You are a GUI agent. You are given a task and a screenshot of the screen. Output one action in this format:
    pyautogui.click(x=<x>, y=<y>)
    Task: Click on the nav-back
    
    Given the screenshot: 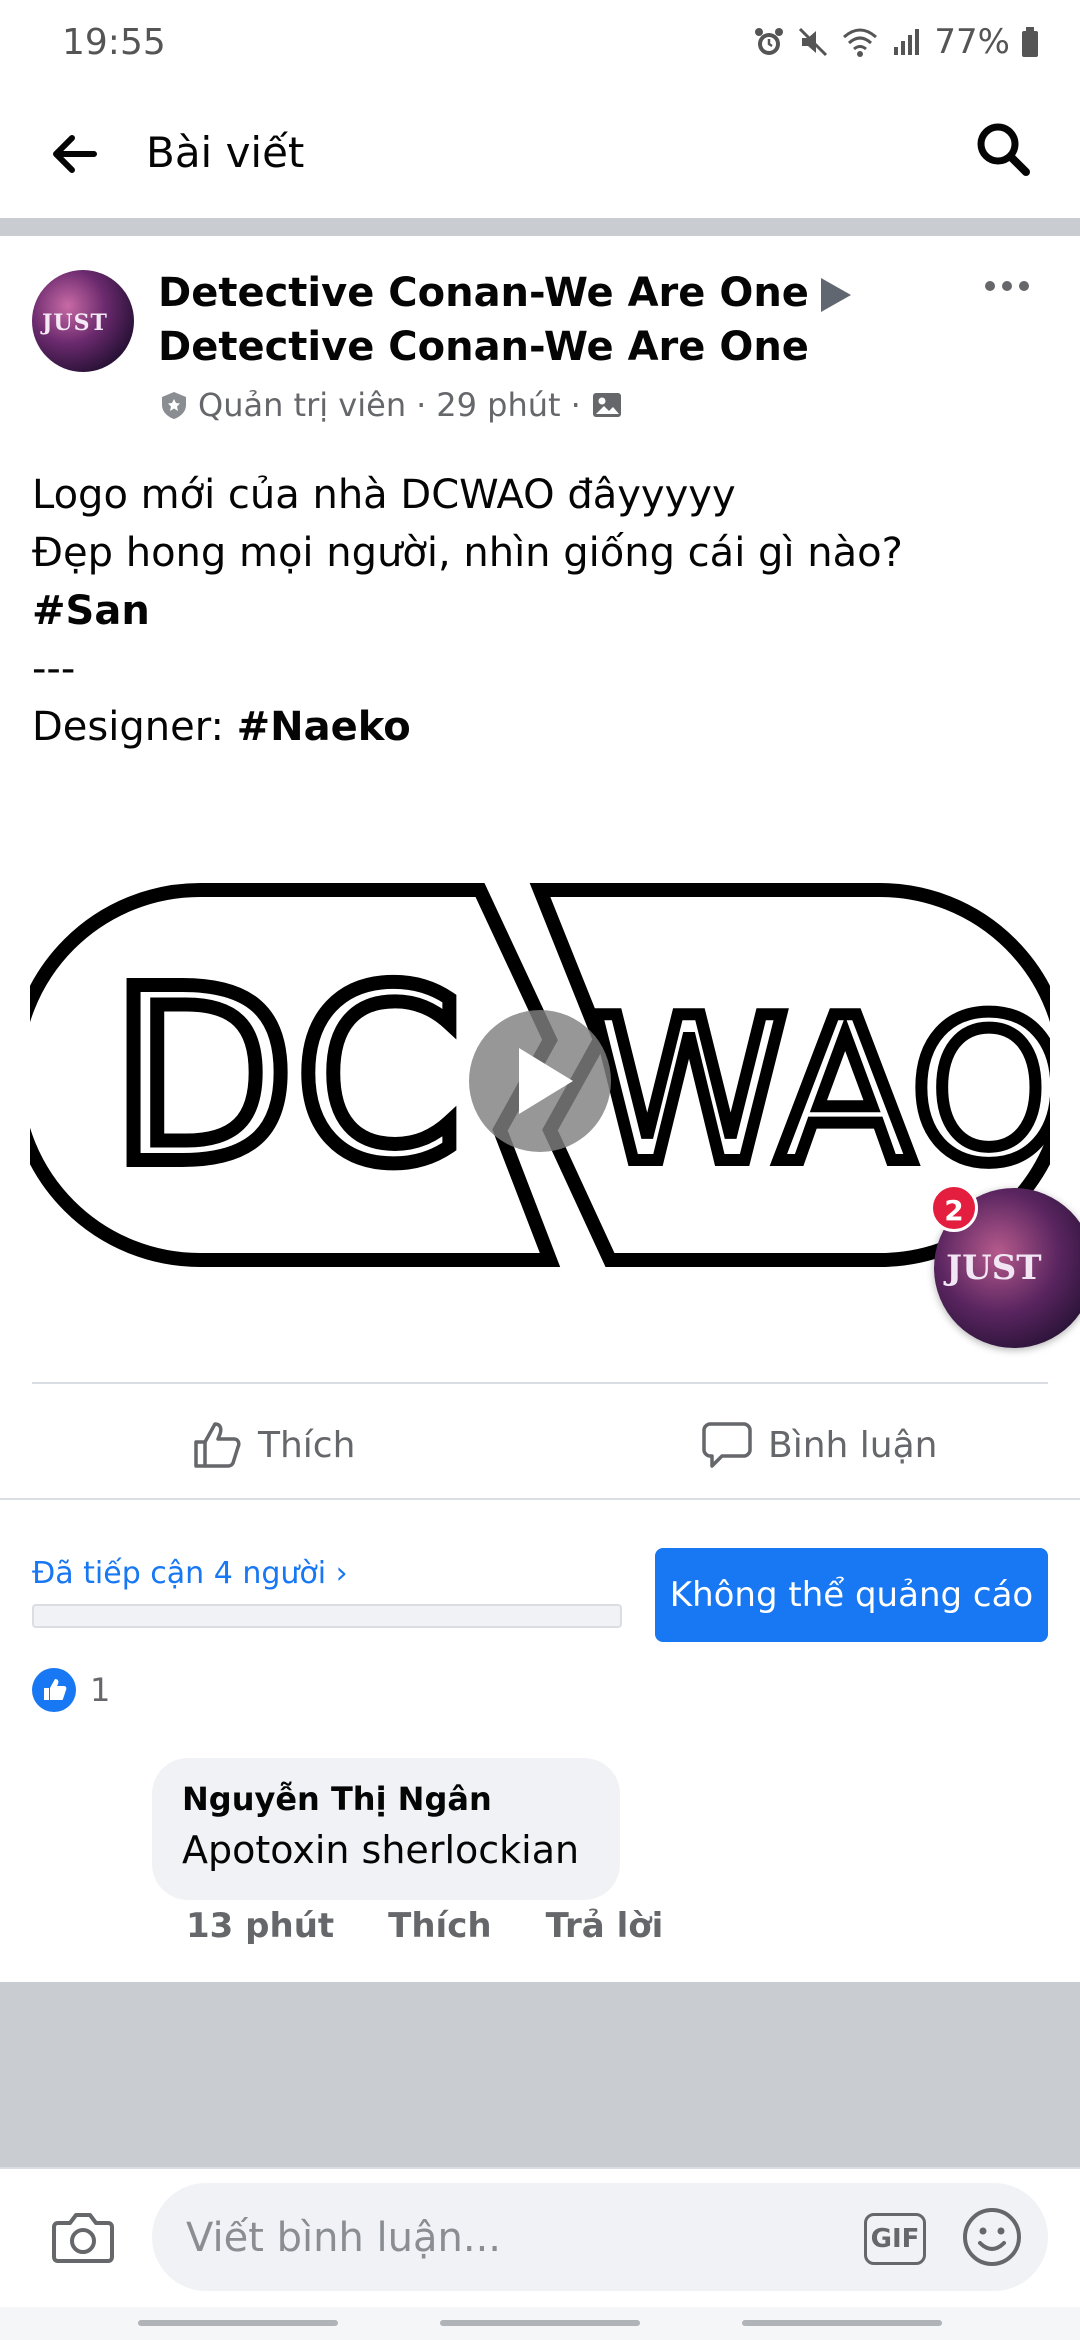 What is the action you would take?
    pyautogui.click(x=842, y=2323)
    